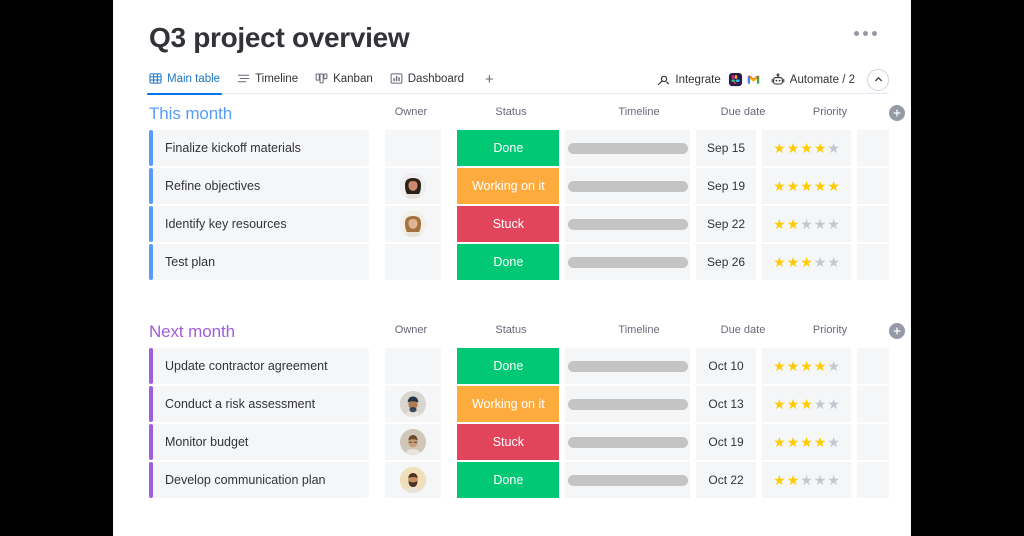 The height and width of the screenshot is (536, 1024). I want to click on group-title: This month, so click(190, 114).